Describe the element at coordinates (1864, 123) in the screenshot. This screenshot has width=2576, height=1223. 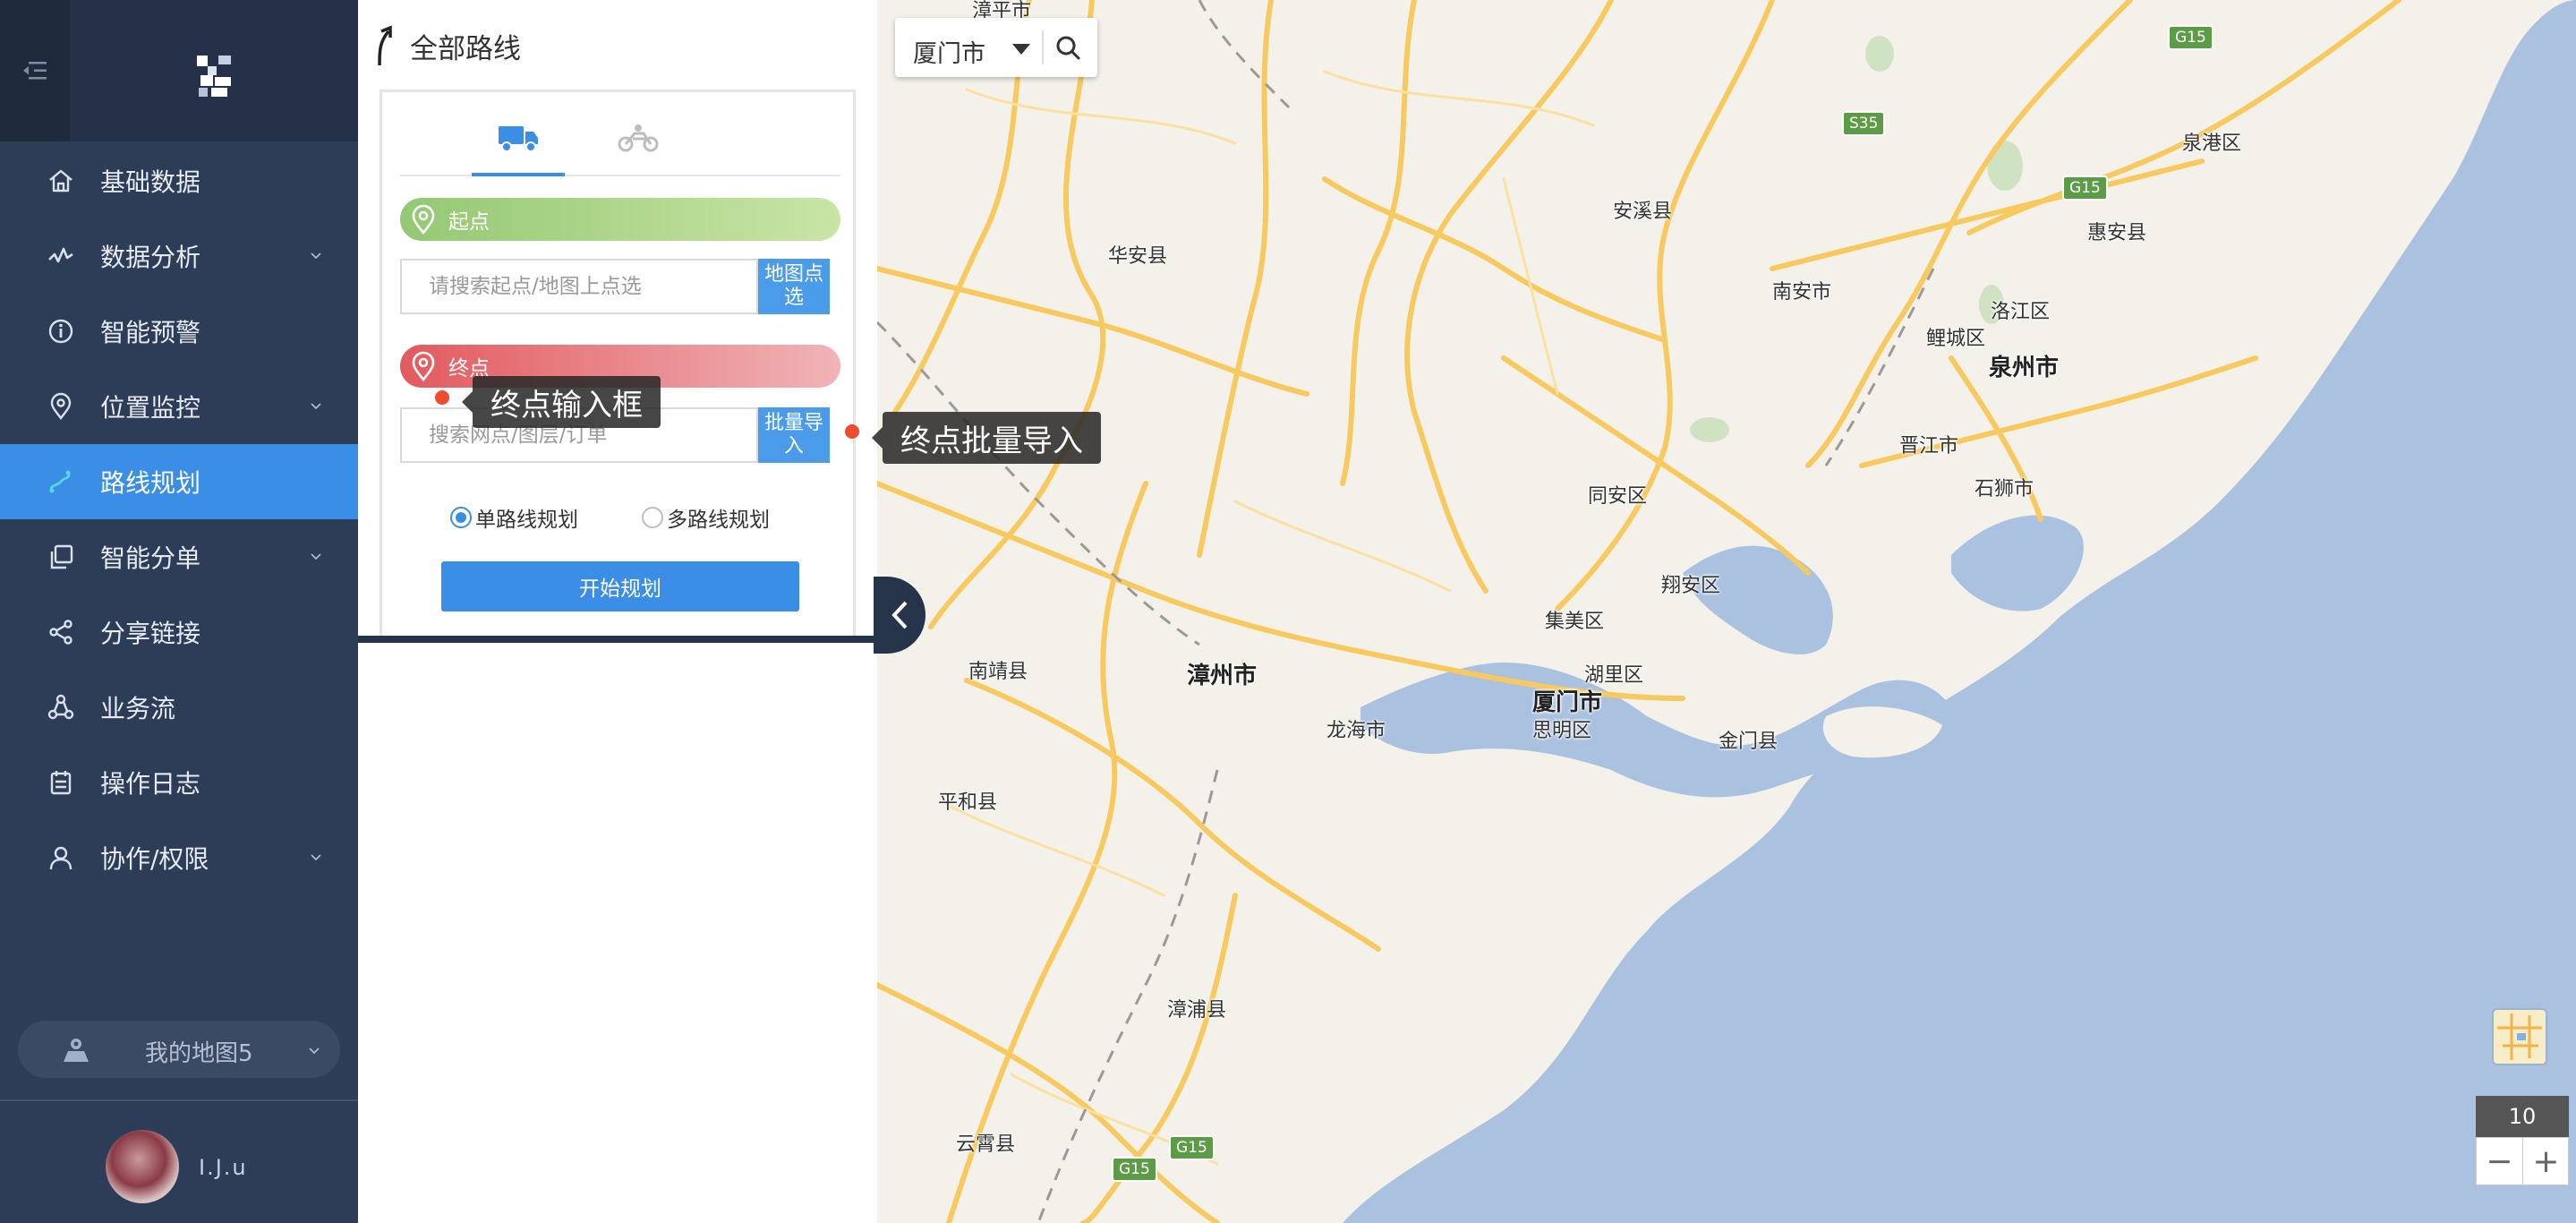
I see `highway-shield: S35` at that location.